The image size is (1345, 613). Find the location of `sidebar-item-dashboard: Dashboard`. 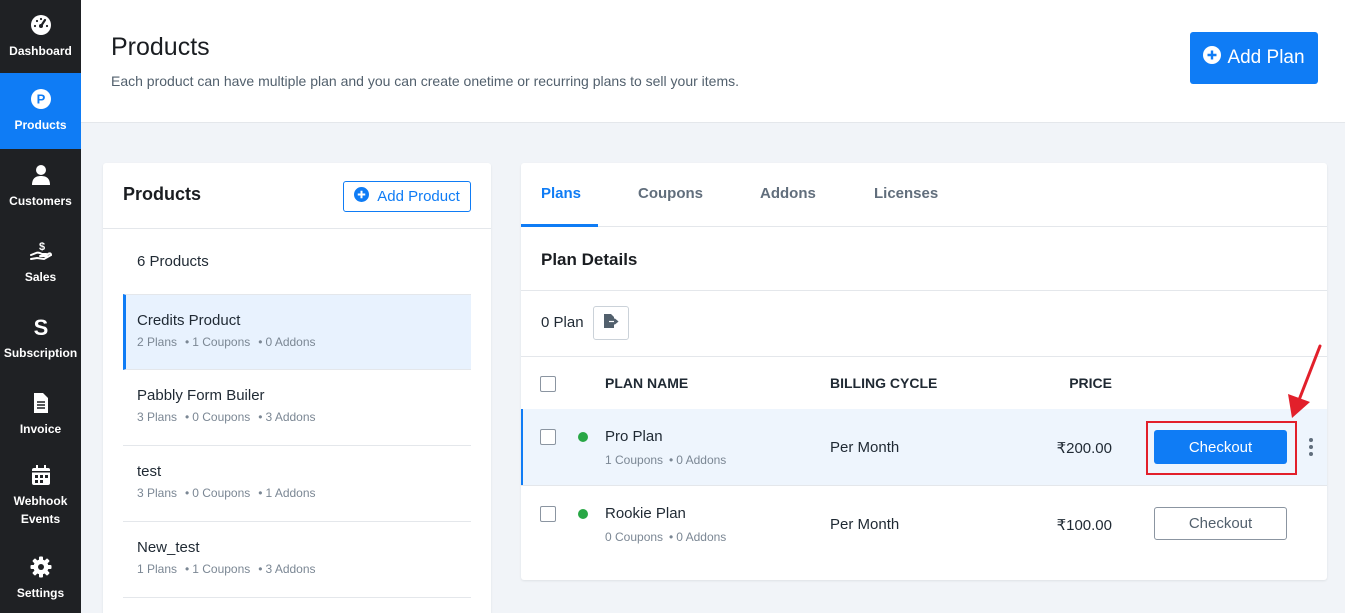

sidebar-item-dashboard: Dashboard is located at coordinates (40, 36).